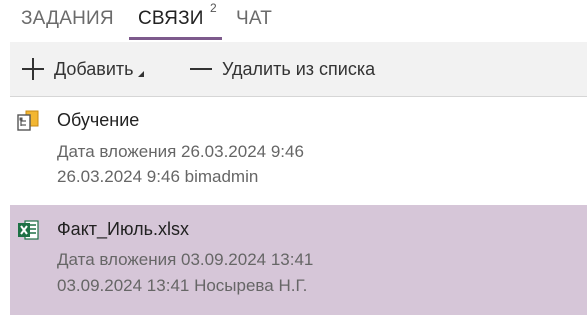 Image resolution: width=587 pixels, height=319 pixels. What do you see at coordinates (254, 19) in the screenshot?
I see `tab-chat: ЧАТ` at bounding box center [254, 19].